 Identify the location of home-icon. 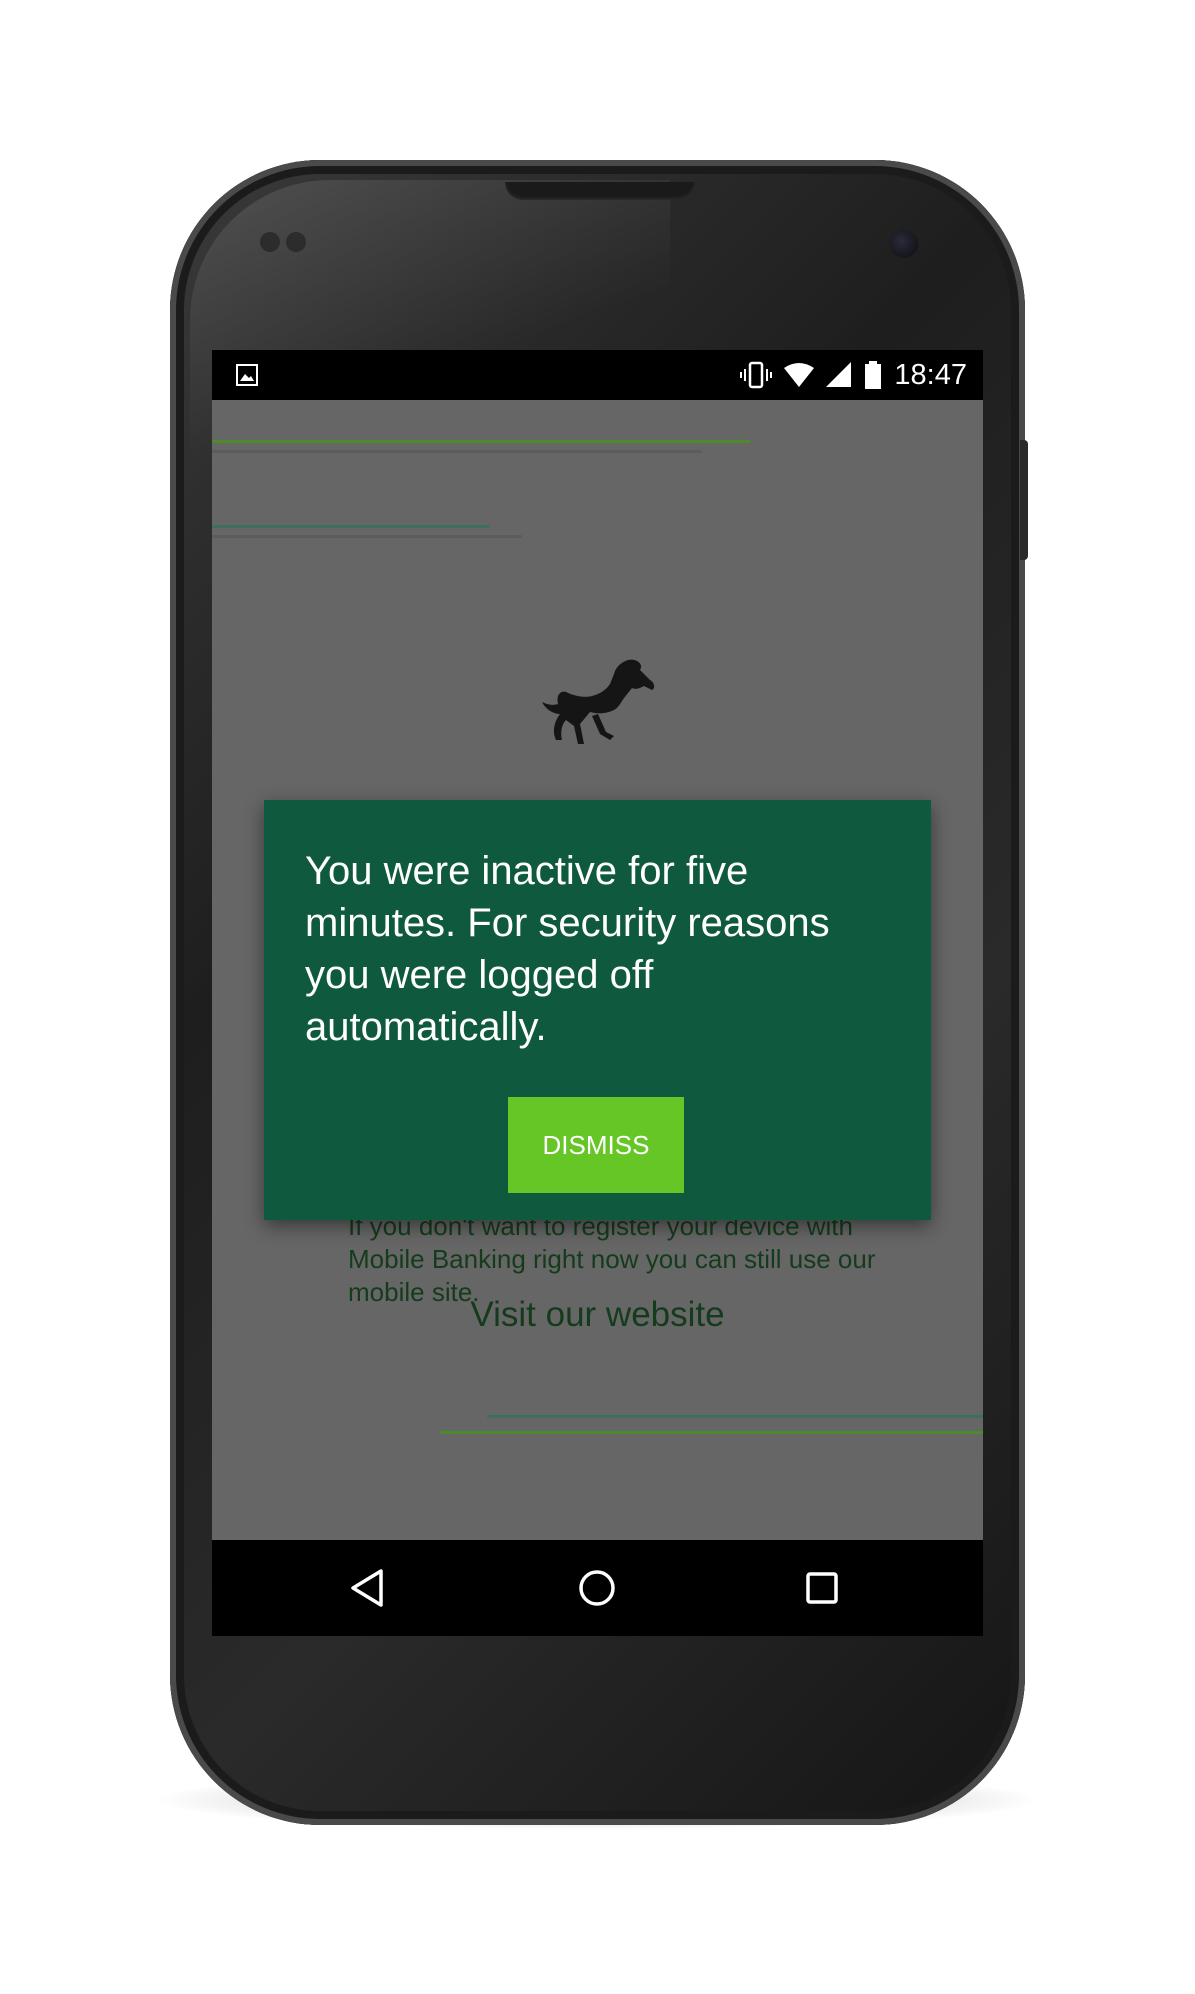
(597, 1588).